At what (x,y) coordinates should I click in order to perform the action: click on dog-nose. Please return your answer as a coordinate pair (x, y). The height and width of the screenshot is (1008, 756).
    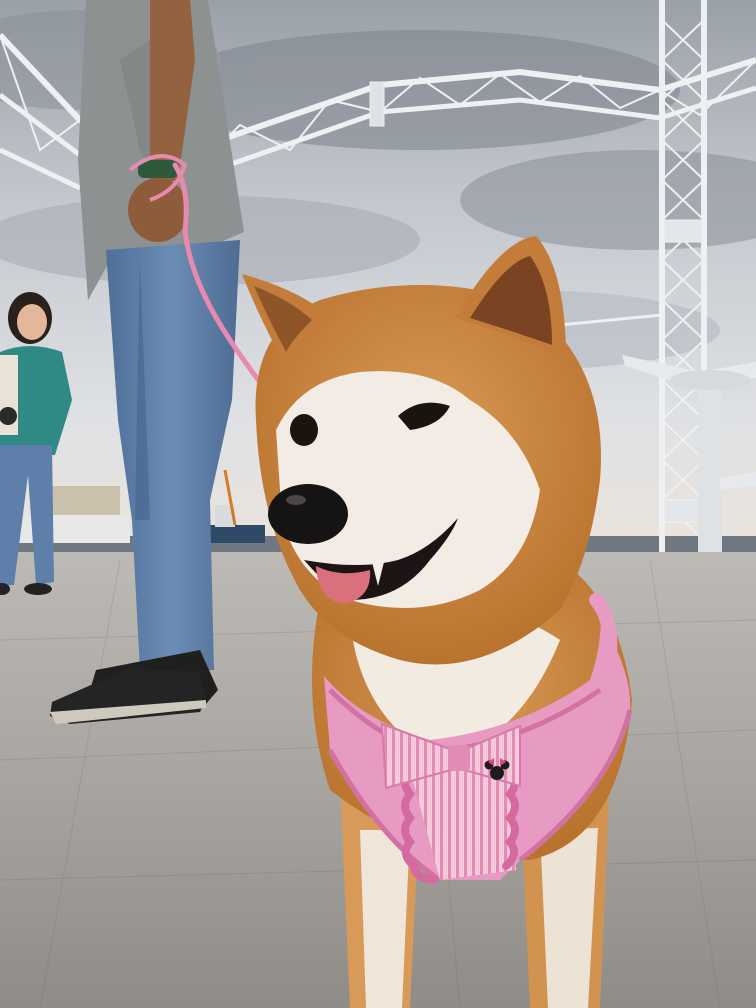
    Looking at the image, I should click on (308, 514).